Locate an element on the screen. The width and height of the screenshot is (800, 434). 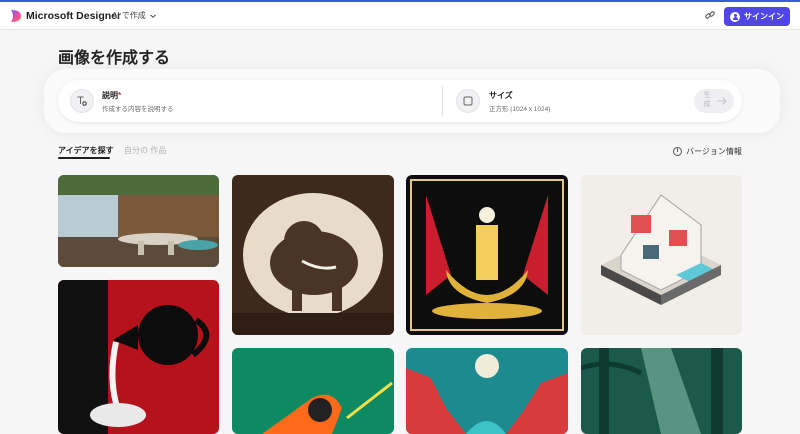
ai-create-label: AI で作成 is located at coordinates (129, 15).